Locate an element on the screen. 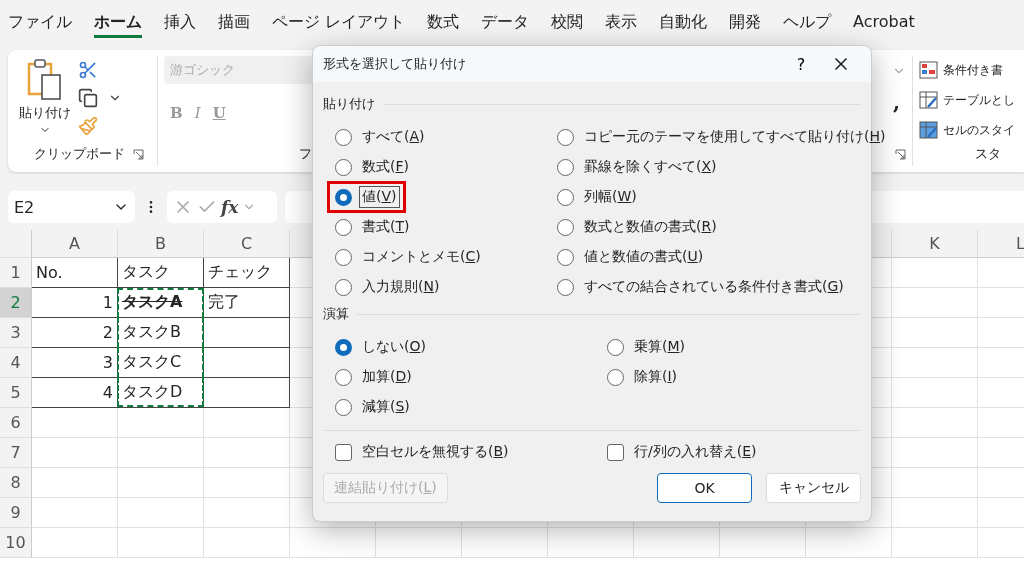 The image size is (1024, 562). option-label: 入力規則(N) is located at coordinates (401, 287).